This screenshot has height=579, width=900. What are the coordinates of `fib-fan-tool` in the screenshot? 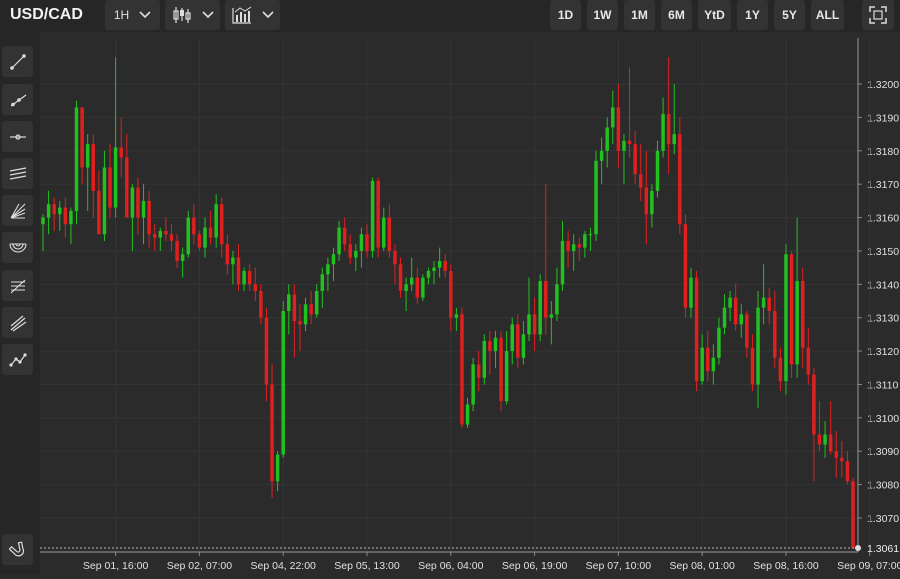 It's located at (17, 210).